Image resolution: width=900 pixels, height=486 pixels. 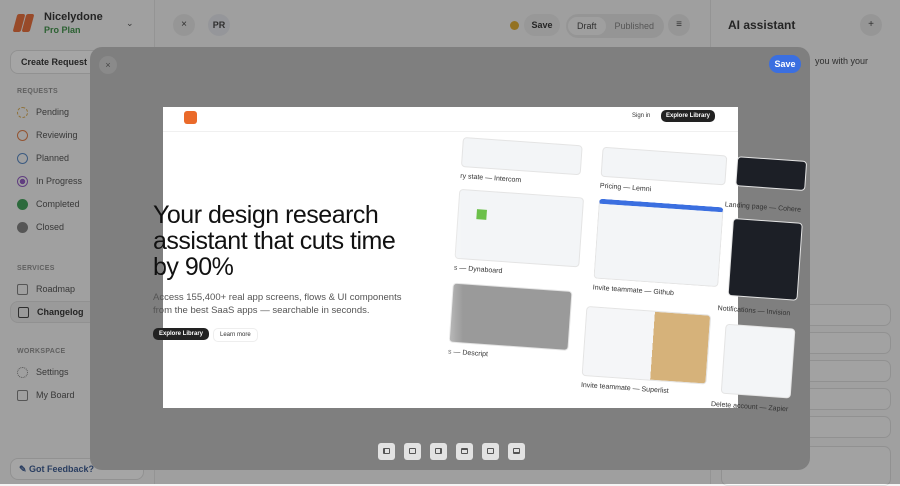 I want to click on caption: Landing page — Cohere, so click(x=763, y=207).